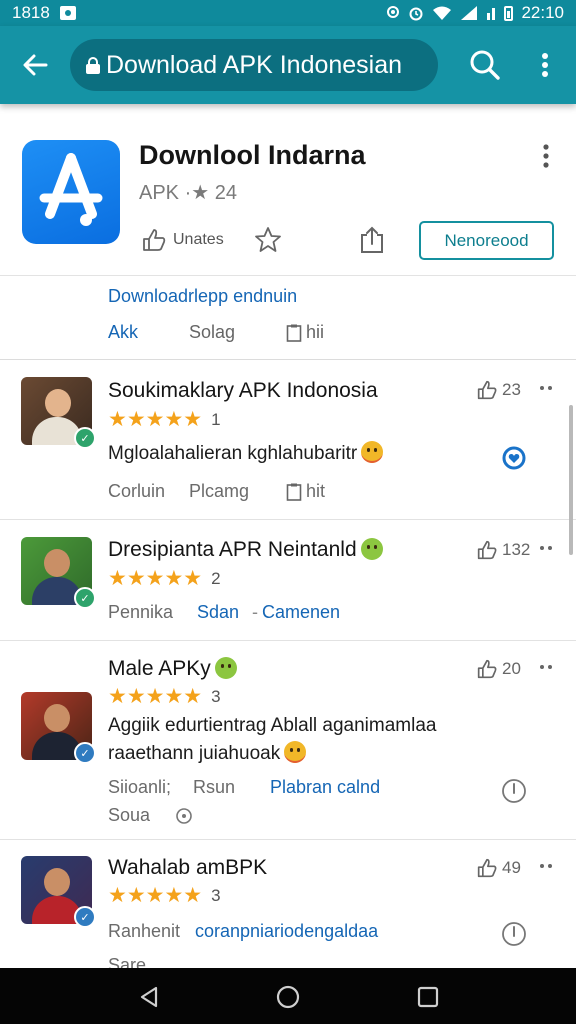 This screenshot has height=1024, width=576. I want to click on share-button, so click(372, 240).